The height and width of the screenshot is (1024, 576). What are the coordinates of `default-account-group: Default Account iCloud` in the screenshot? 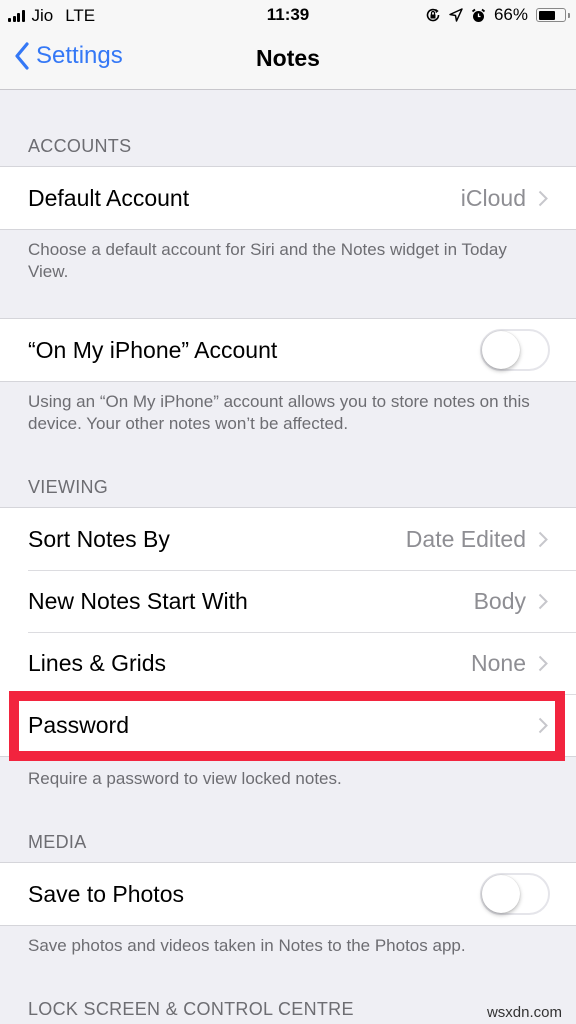 It's located at (288, 198).